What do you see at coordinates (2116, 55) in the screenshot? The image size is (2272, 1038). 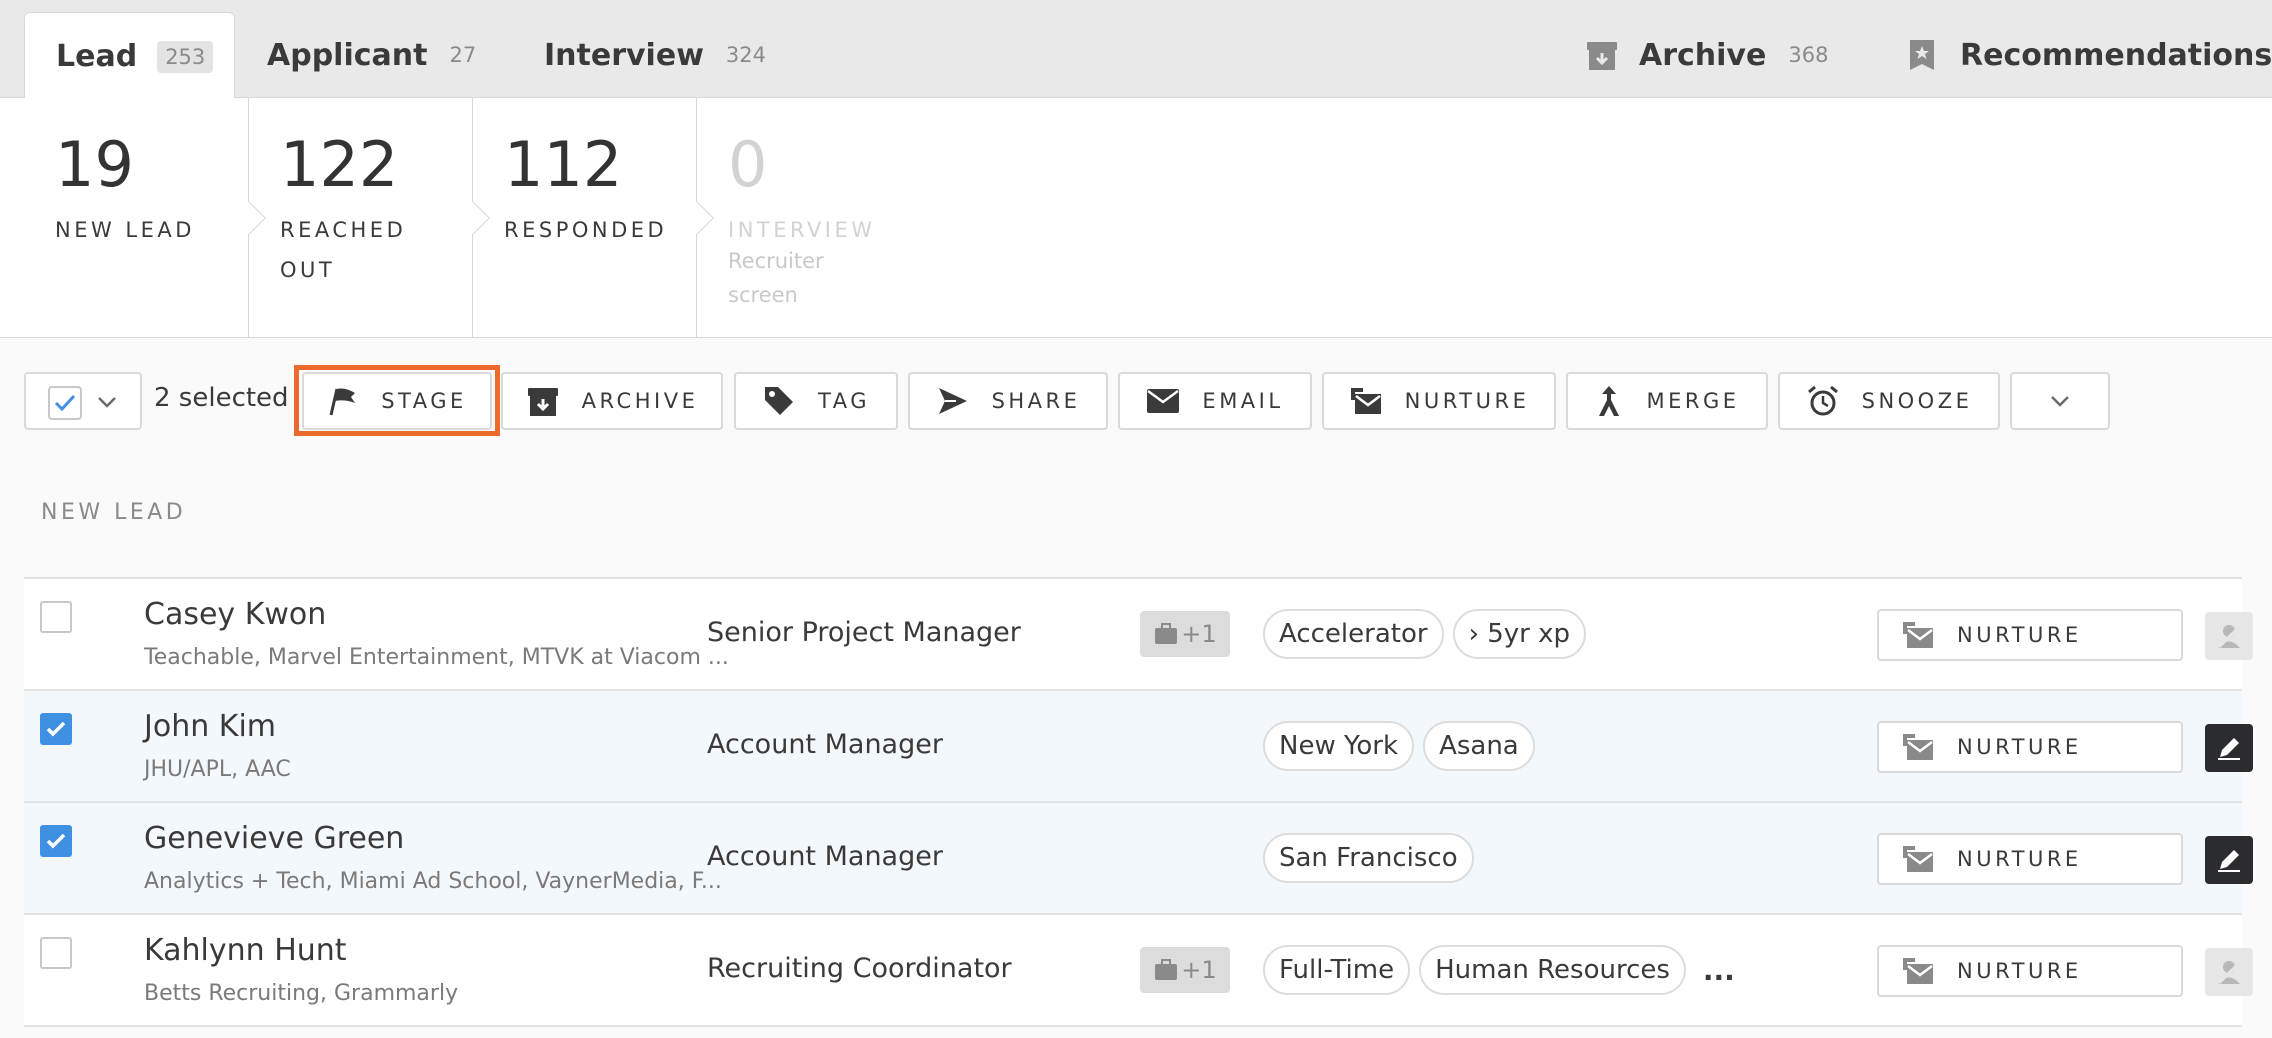 I see `tab-label: Recommendations` at bounding box center [2116, 55].